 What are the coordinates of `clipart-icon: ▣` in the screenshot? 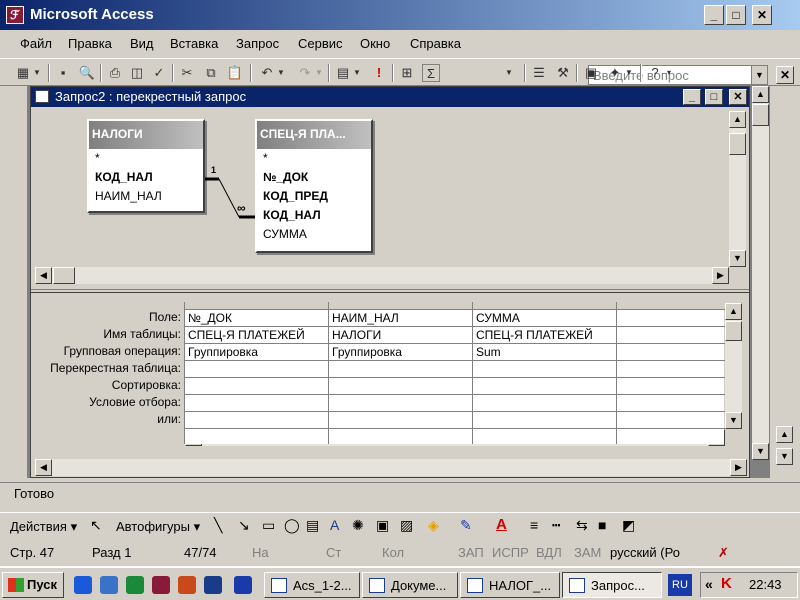 It's located at (382, 525).